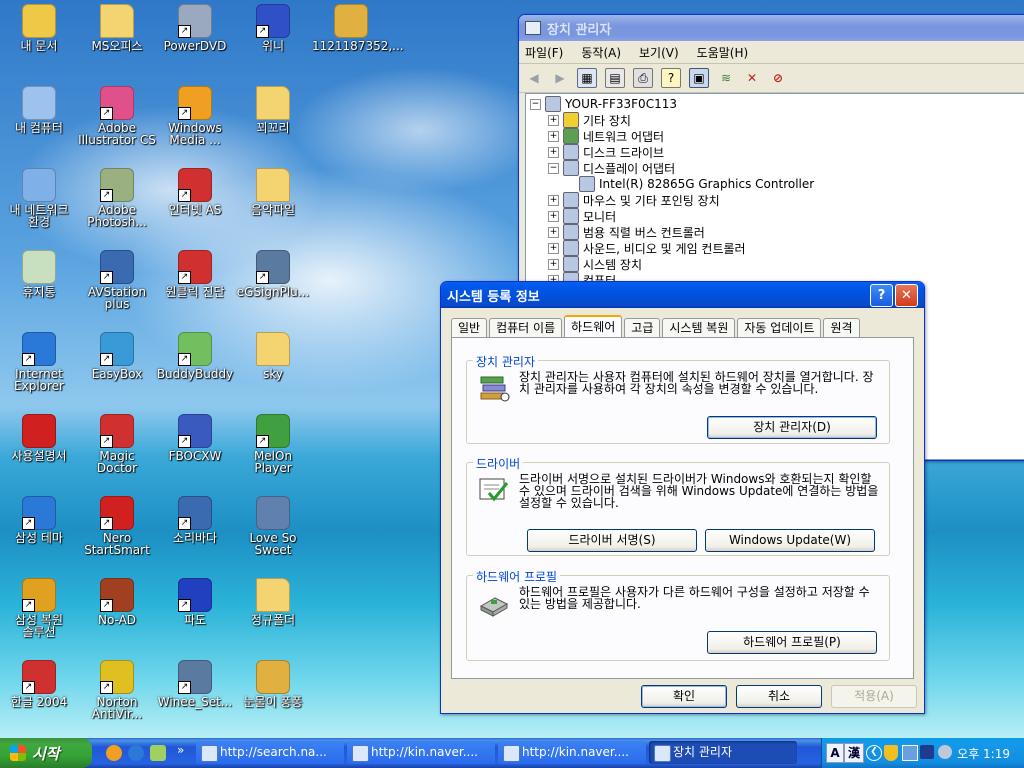  What do you see at coordinates (659, 52) in the screenshot?
I see `menu-view: 보기(V)` at bounding box center [659, 52].